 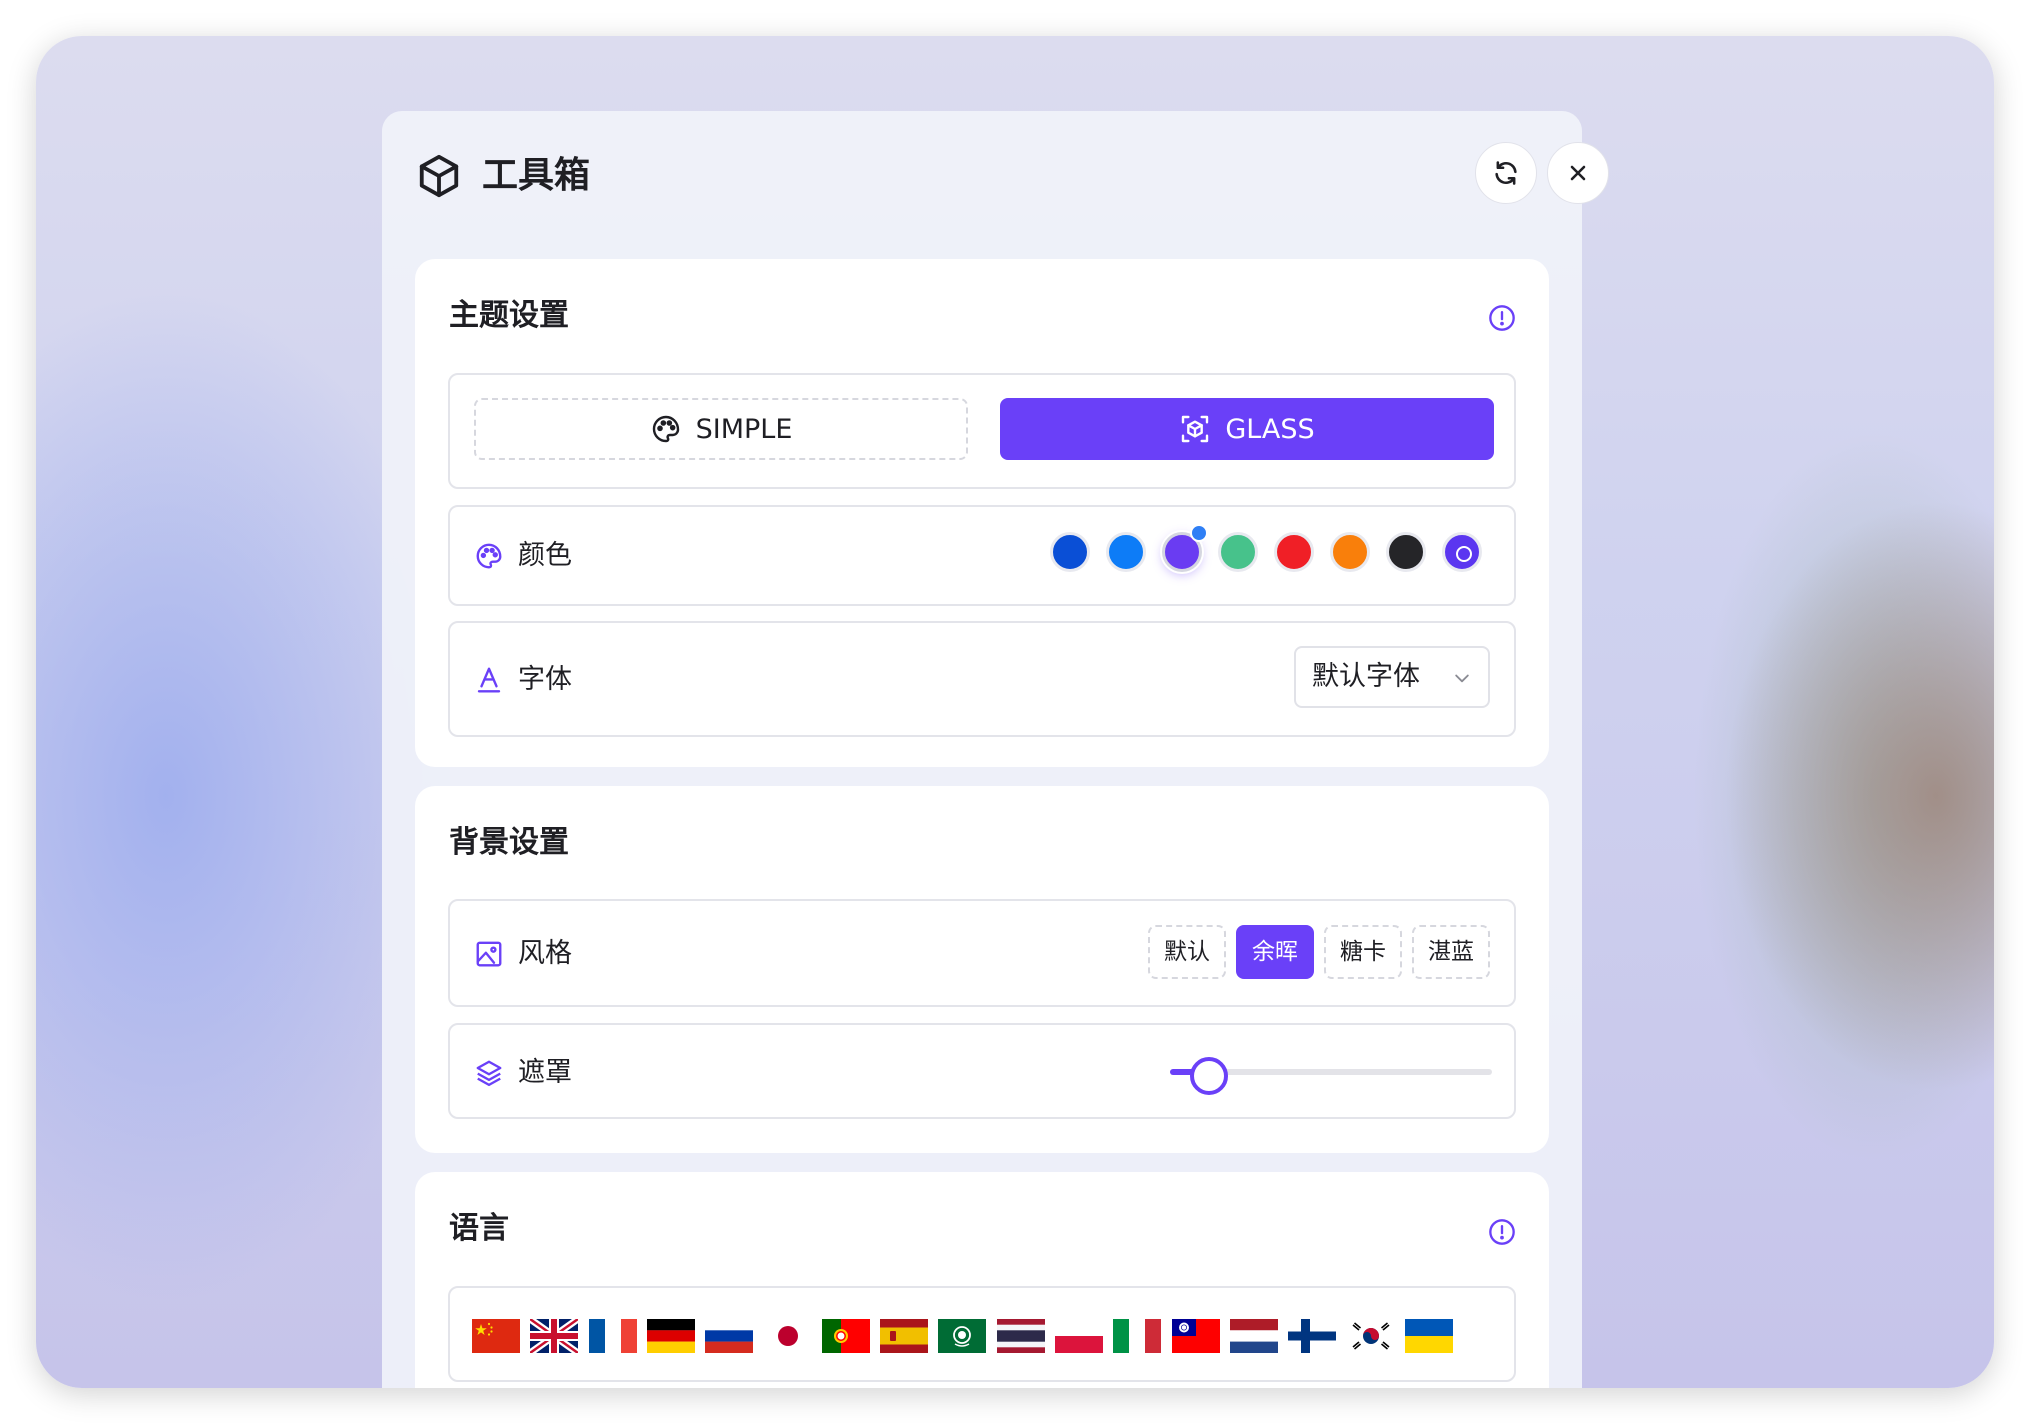 I want to click on style-option-chip: 糖卡, so click(x=1363, y=952).